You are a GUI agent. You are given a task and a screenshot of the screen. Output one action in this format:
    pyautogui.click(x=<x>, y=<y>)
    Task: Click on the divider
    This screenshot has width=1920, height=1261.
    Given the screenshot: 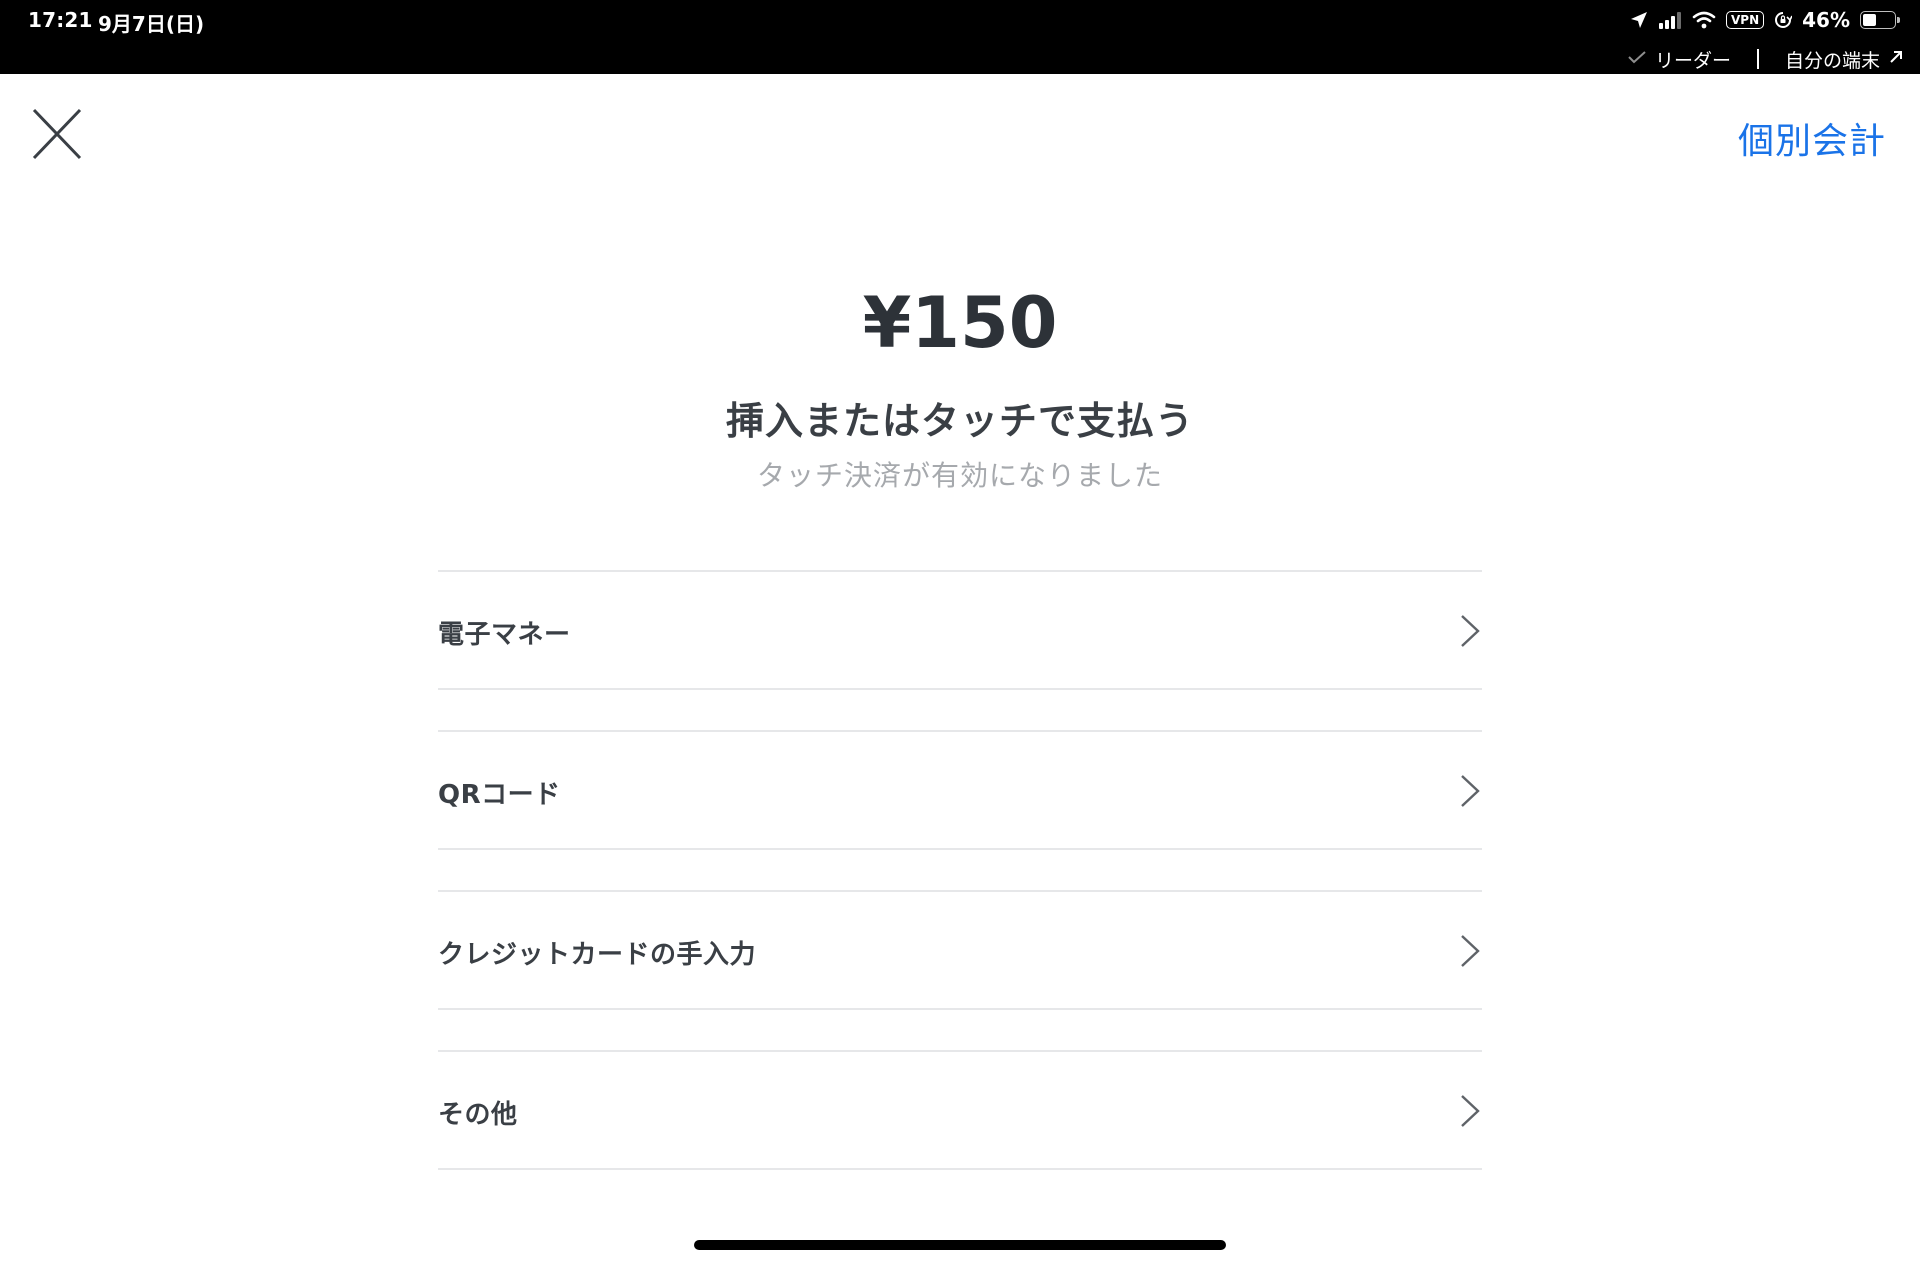 What is the action you would take?
    pyautogui.click(x=1757, y=59)
    